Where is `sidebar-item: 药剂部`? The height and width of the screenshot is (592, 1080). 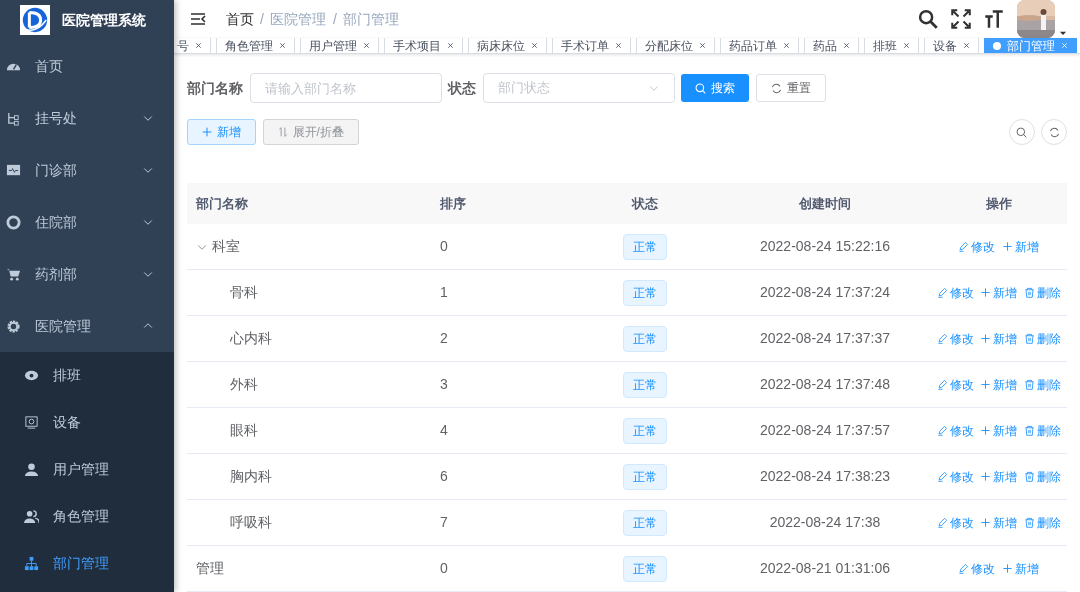
sidebar-item: 药剂部 is located at coordinates (87, 274).